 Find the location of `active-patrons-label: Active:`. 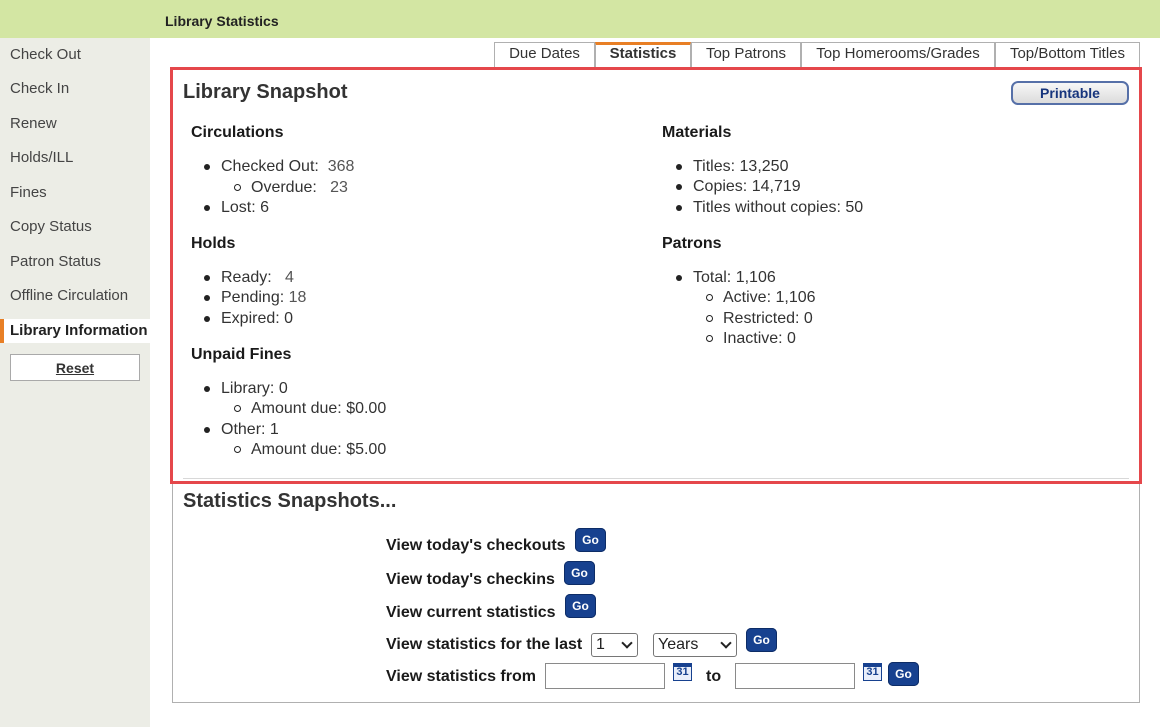

active-patrons-label: Active: is located at coordinates (747, 297).